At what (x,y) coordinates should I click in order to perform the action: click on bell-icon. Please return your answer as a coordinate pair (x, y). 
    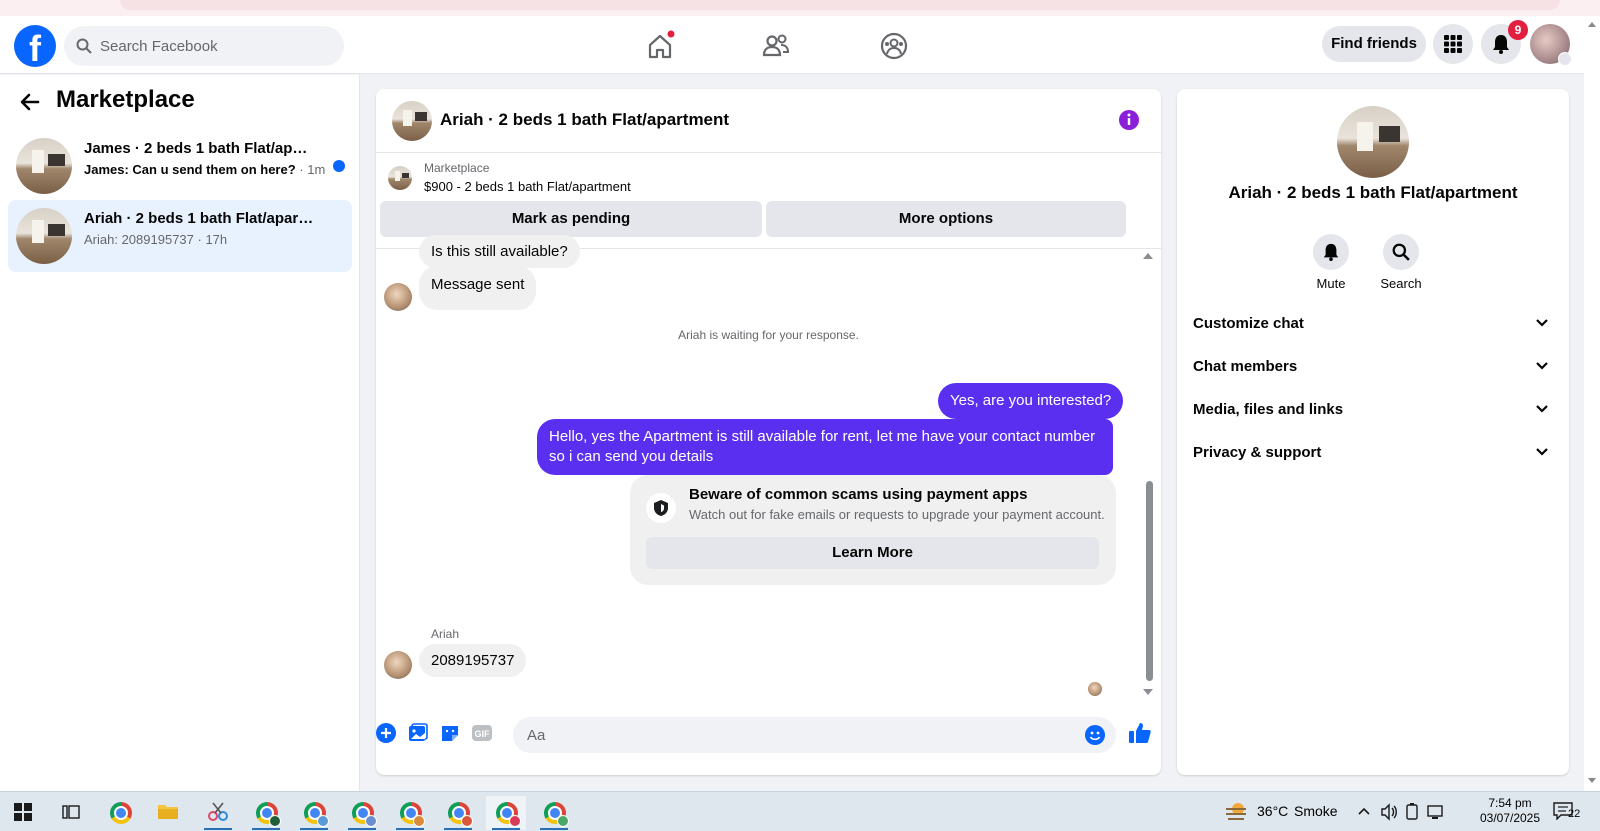
    Looking at the image, I should click on (1501, 44).